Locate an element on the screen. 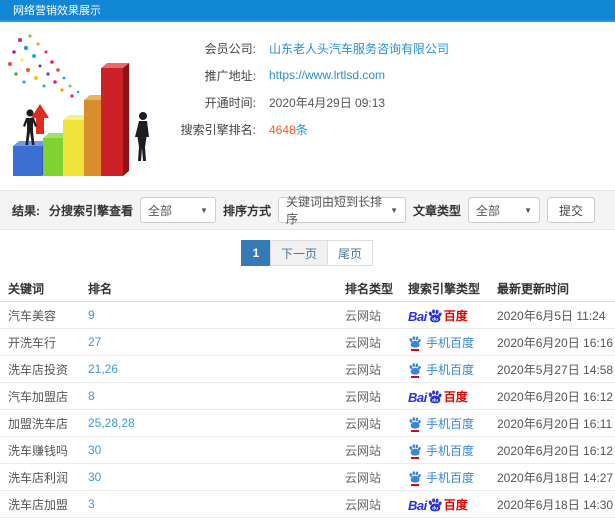 The image size is (615, 520). rank-cell: 25,28,28 is located at coordinates (216, 423).